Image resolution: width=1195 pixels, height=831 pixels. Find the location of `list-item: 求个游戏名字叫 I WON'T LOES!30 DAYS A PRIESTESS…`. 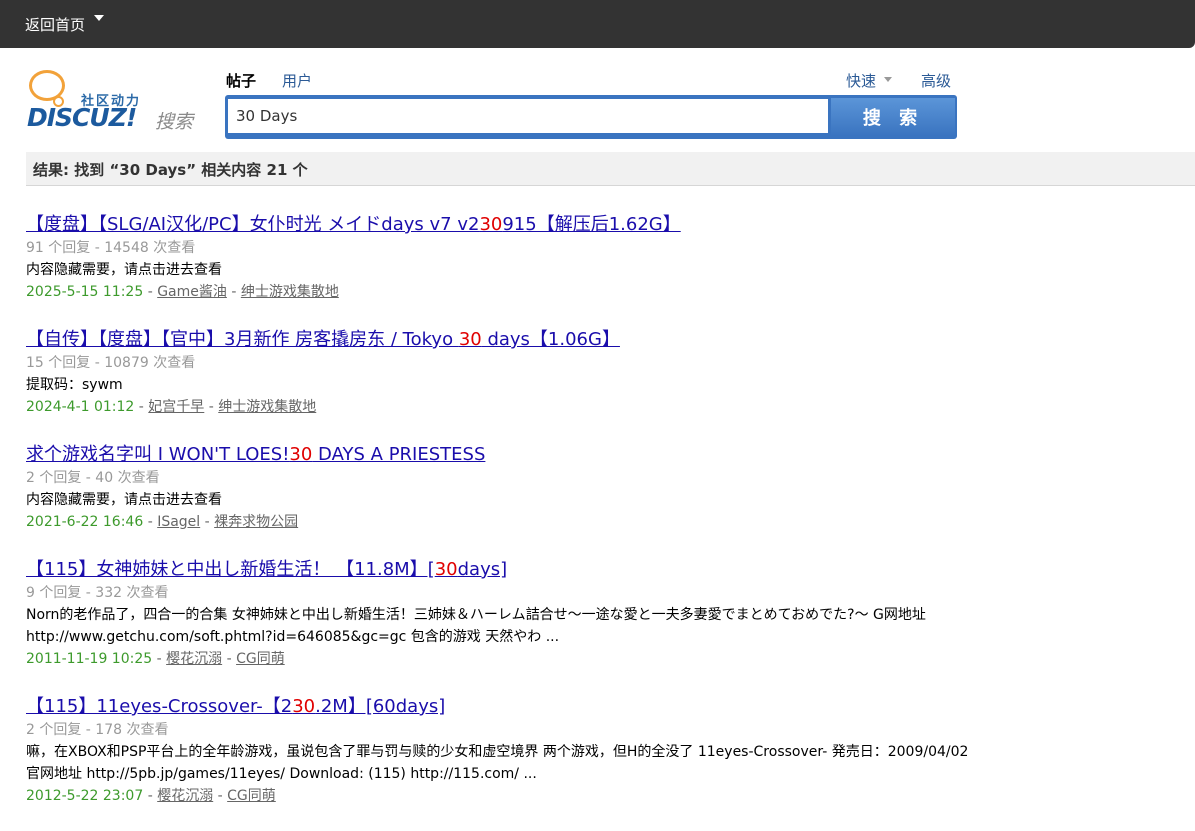

list-item: 求个游戏名字叫 I WON'T LOES!30 DAYS A PRIESTESS… is located at coordinates (501, 487).